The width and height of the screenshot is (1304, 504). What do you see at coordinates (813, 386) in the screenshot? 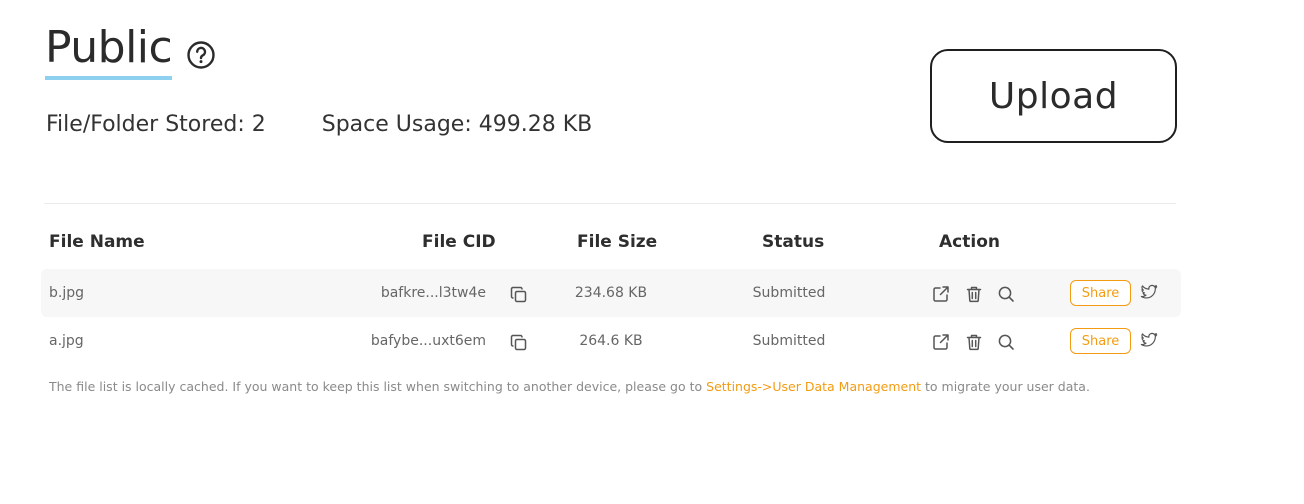
I see `settings-user-data-link: Settings->User Data Management` at bounding box center [813, 386].